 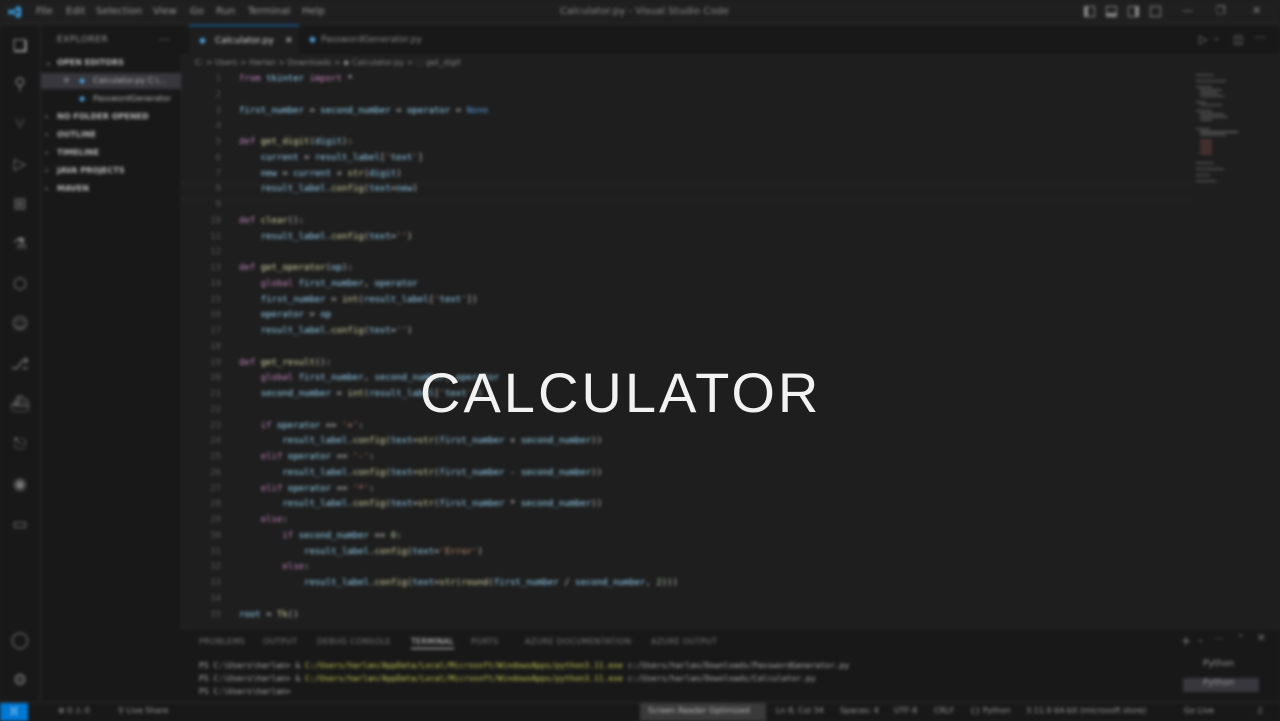 I want to click on panel-tab-terminal: TERMINAL, so click(x=433, y=643).